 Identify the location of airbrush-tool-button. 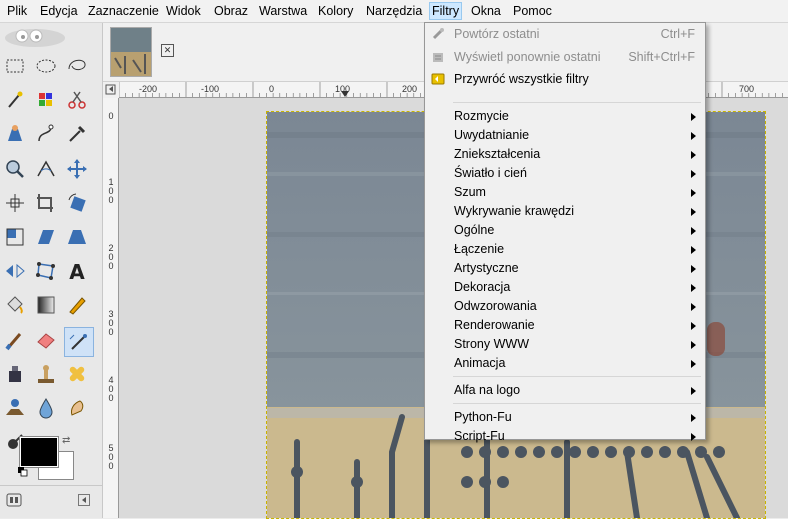
(79, 341).